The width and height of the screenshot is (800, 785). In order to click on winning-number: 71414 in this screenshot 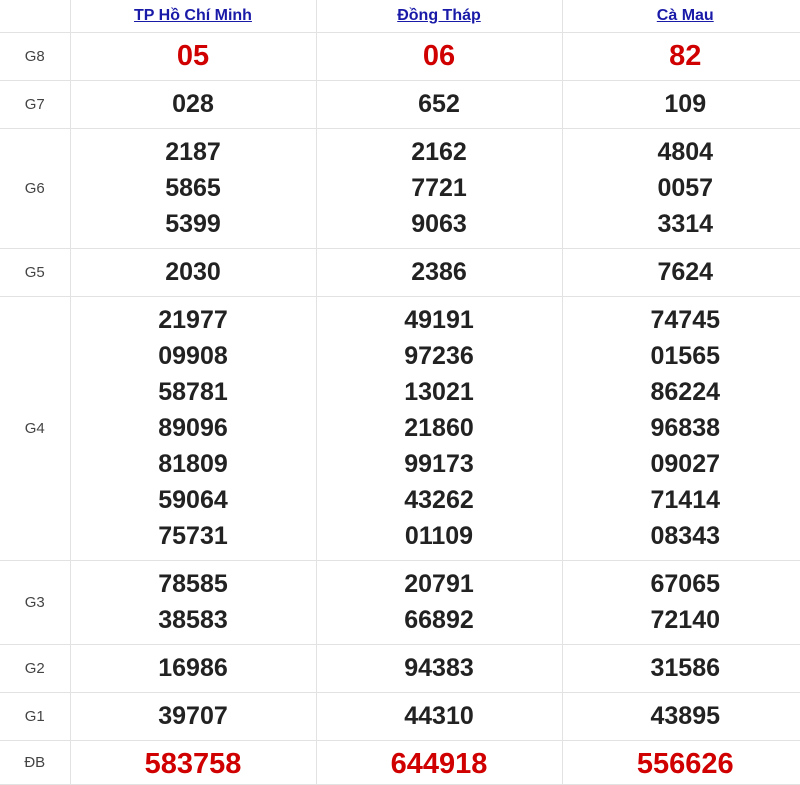, I will do `click(681, 500)`.